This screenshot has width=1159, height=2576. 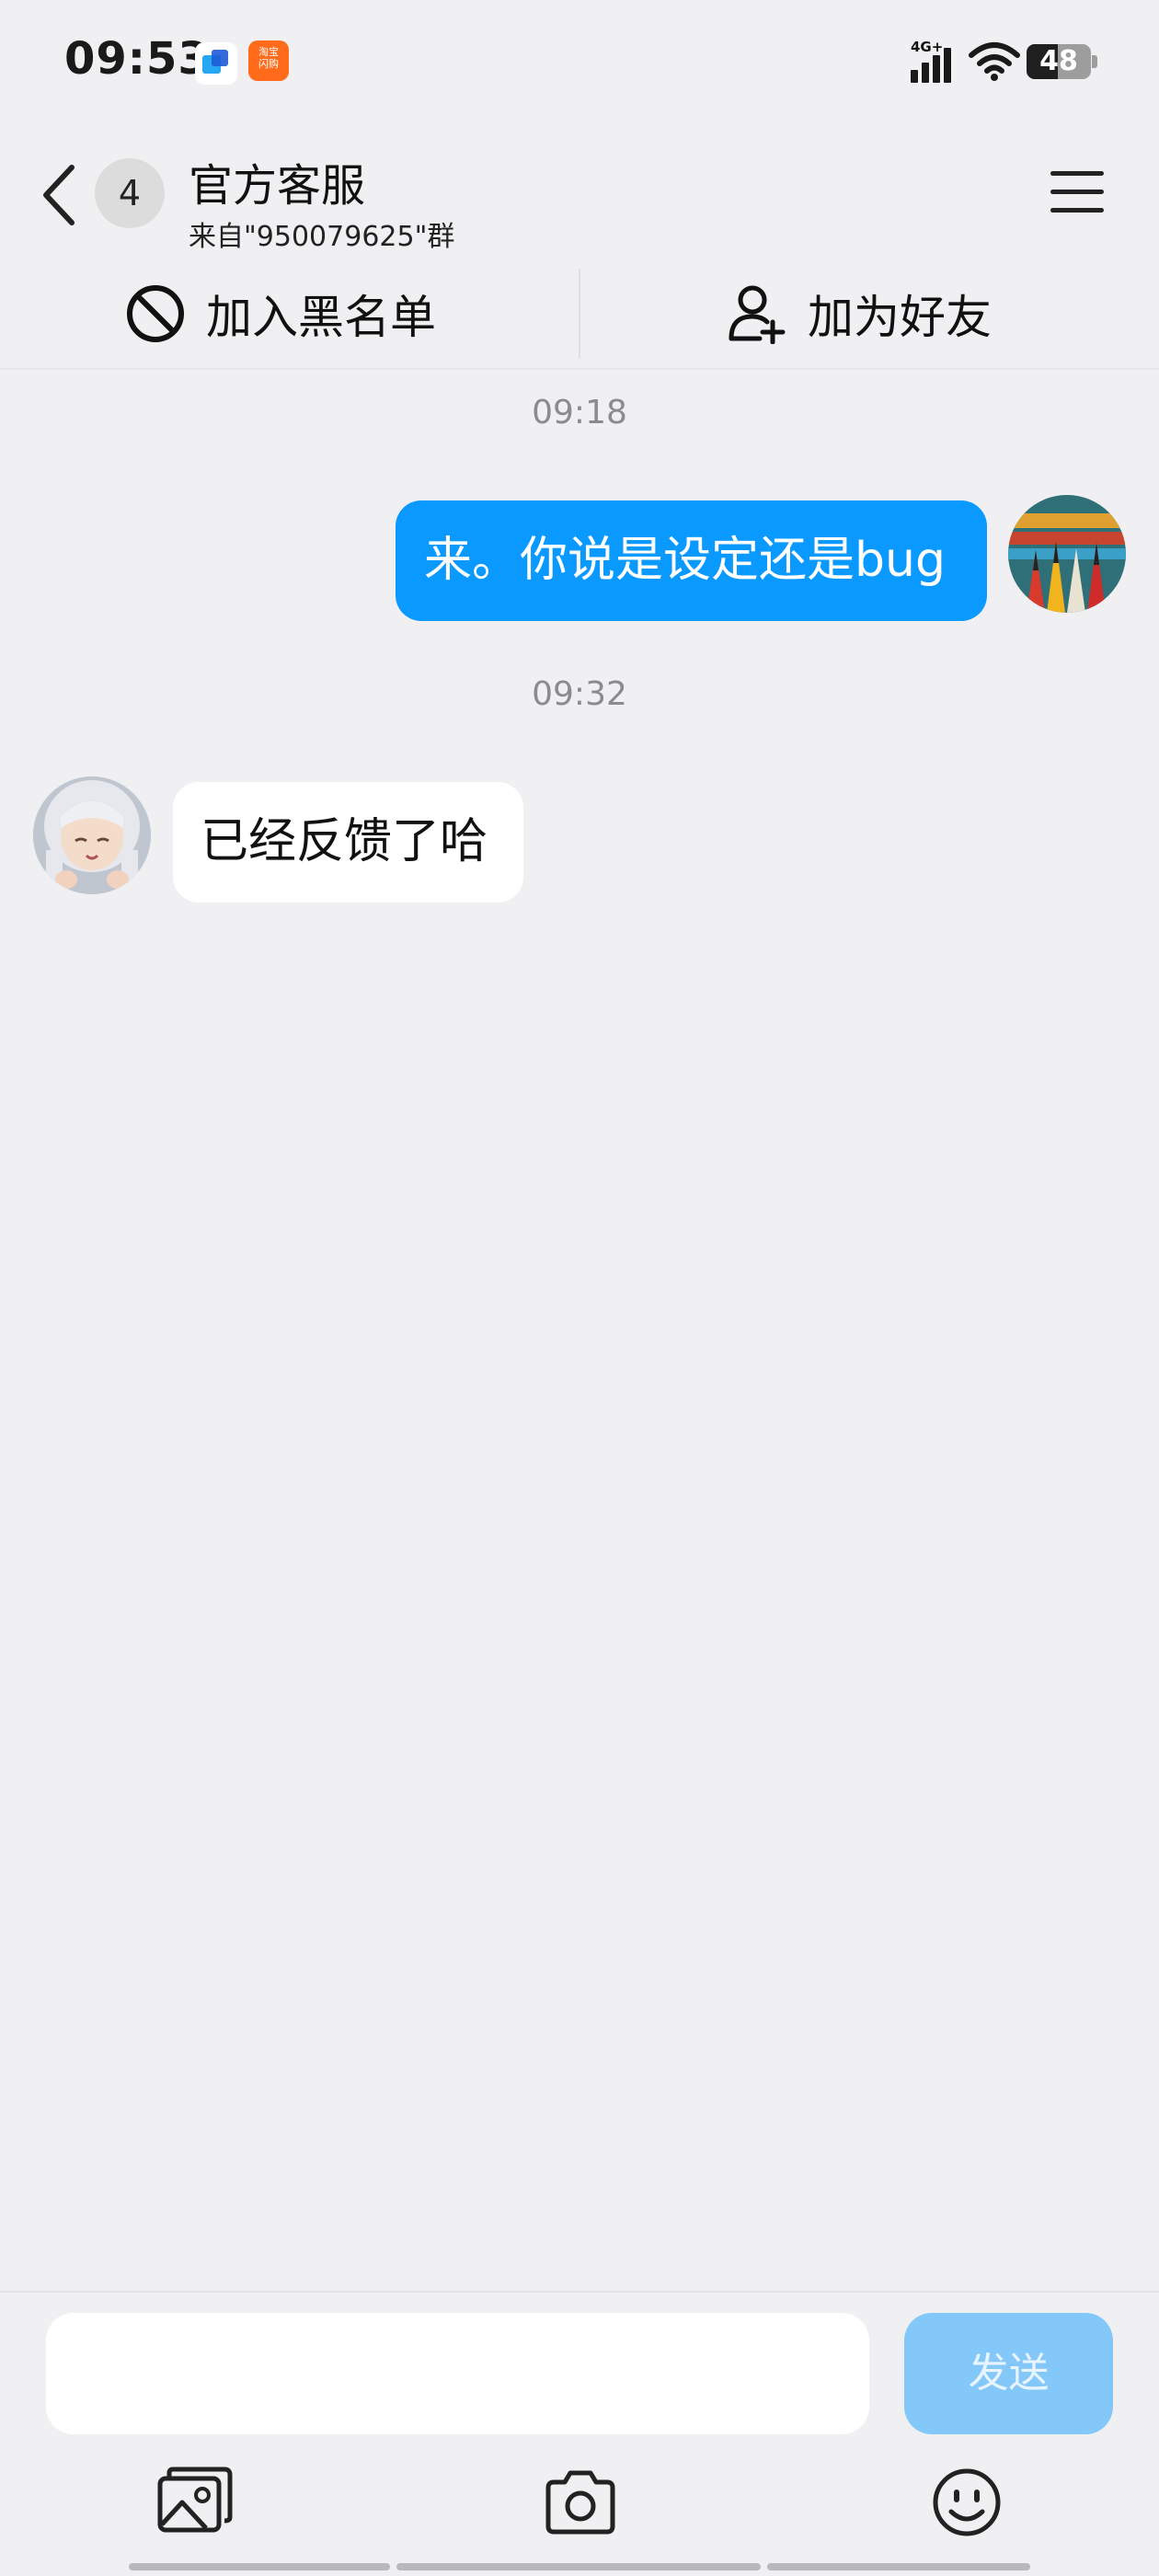 What do you see at coordinates (1008, 2373) in the screenshot?
I see `send-button: 发送` at bounding box center [1008, 2373].